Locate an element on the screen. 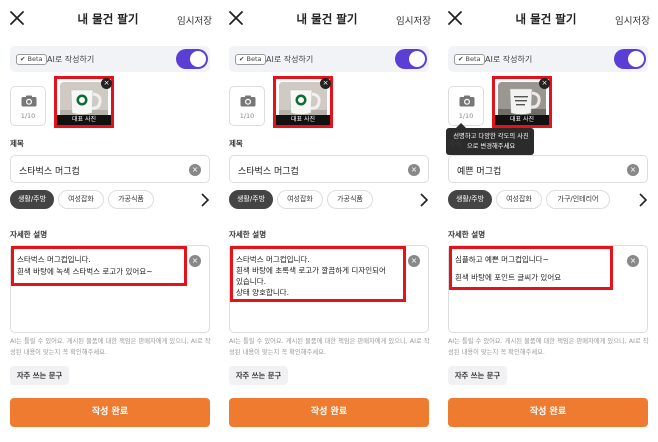  title-input: 예쁜 머그컵 × is located at coordinates (548, 169).